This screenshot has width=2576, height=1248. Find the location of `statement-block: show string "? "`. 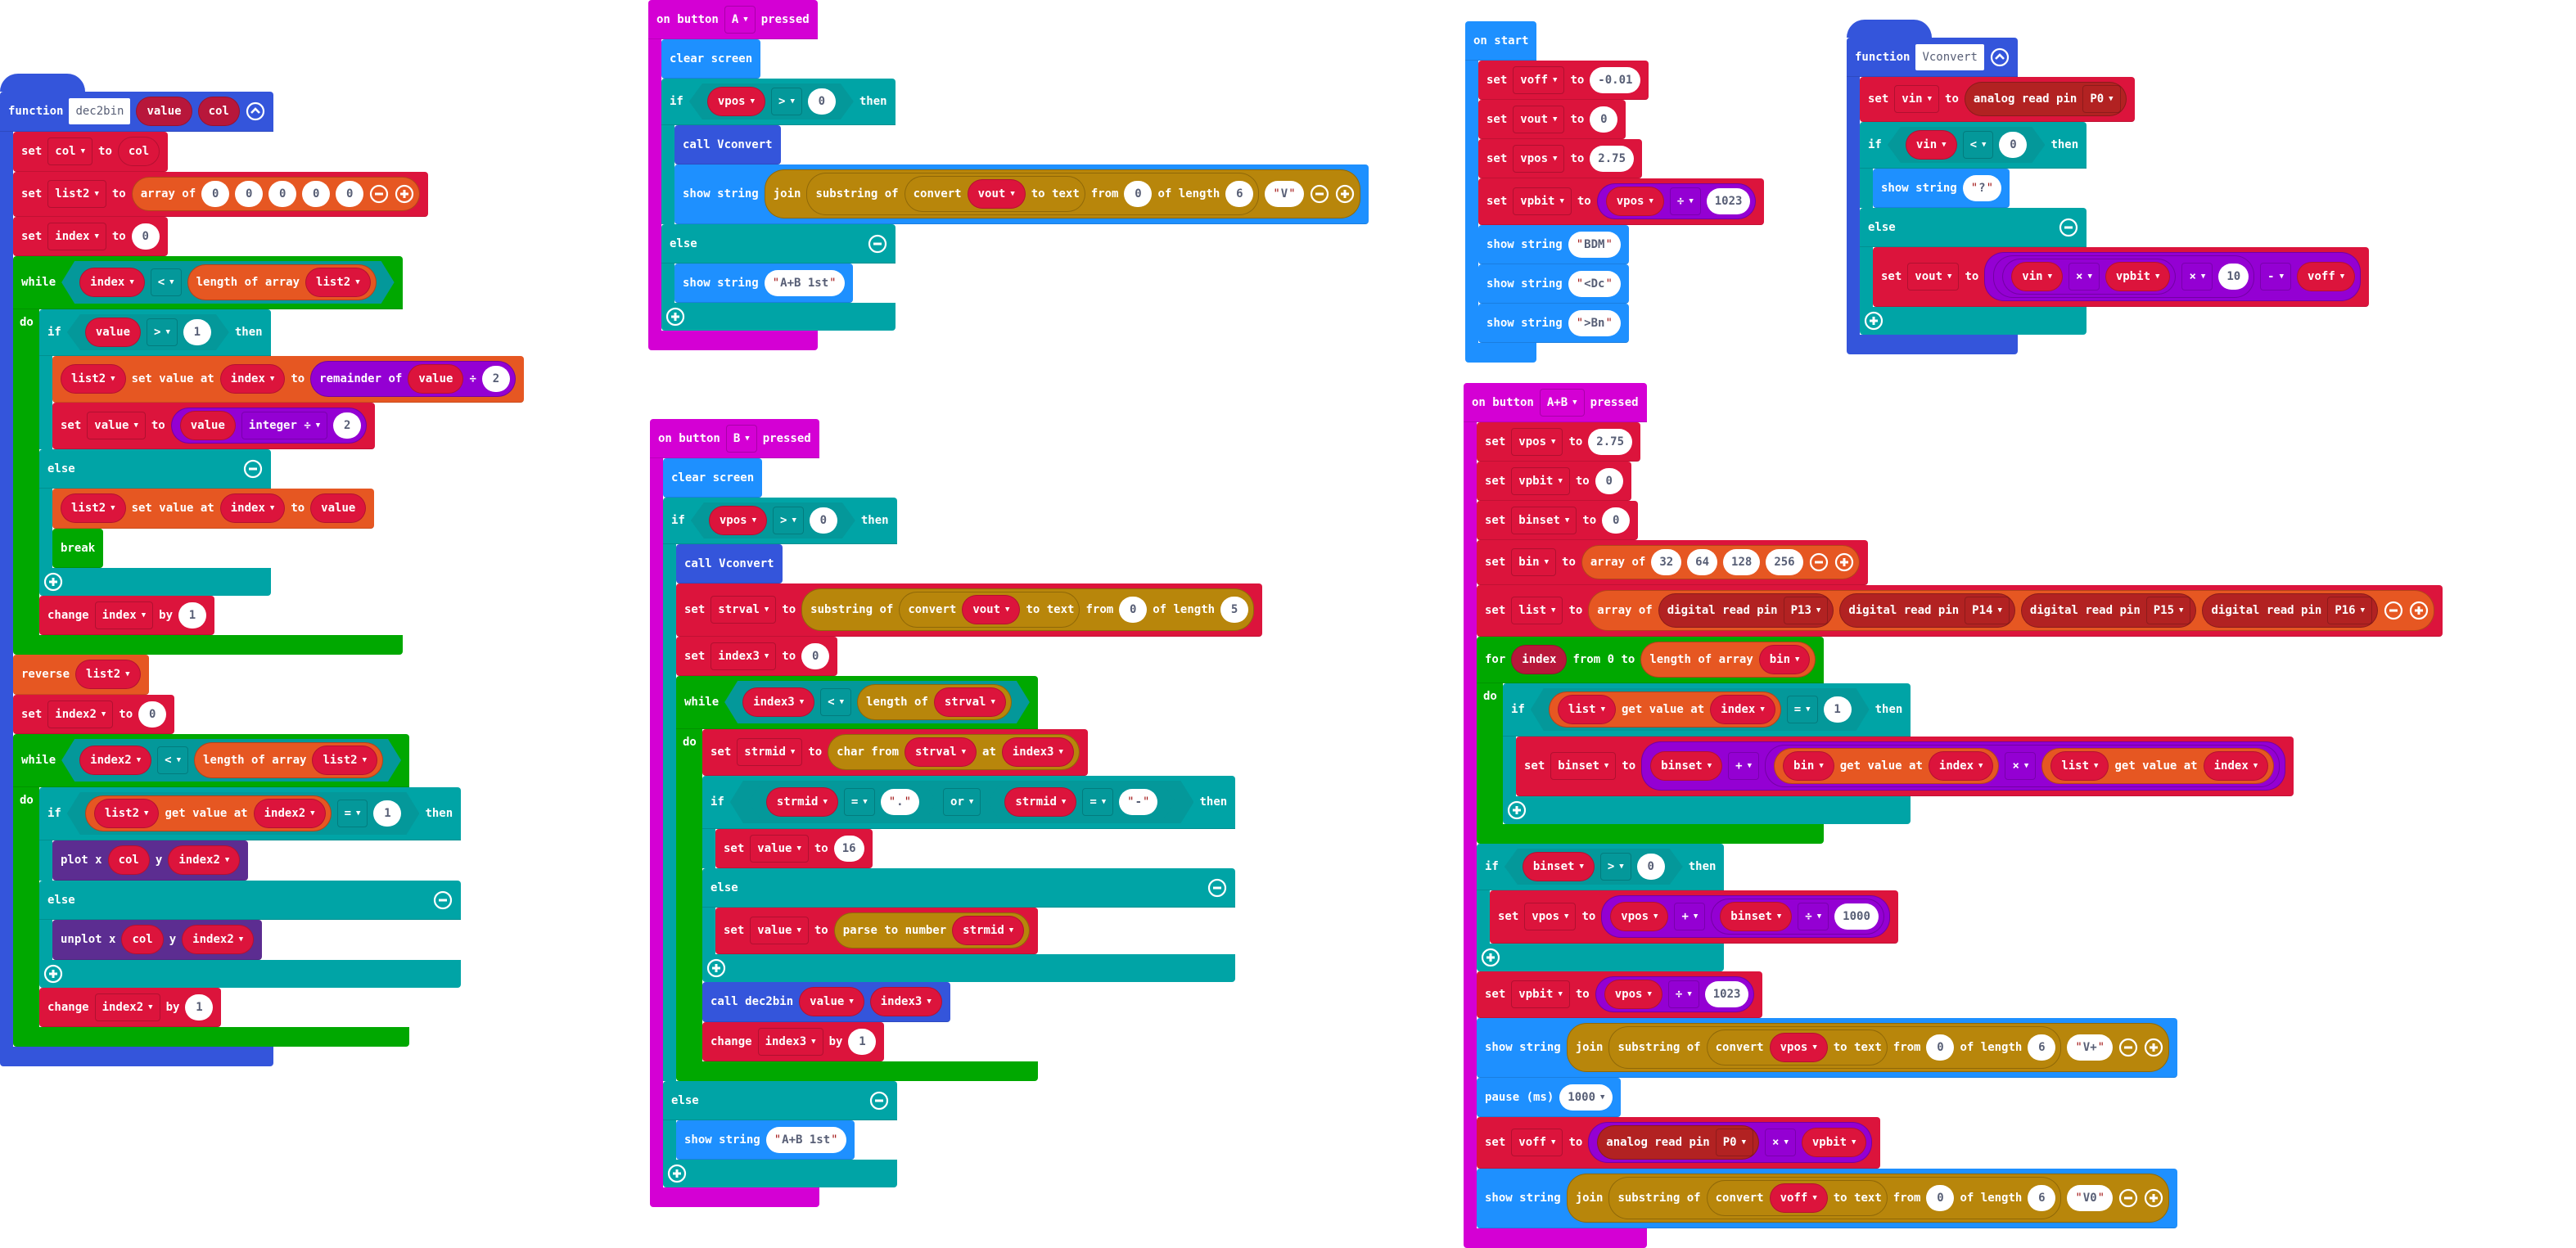

statement-block: show string "? " is located at coordinates (1941, 188).